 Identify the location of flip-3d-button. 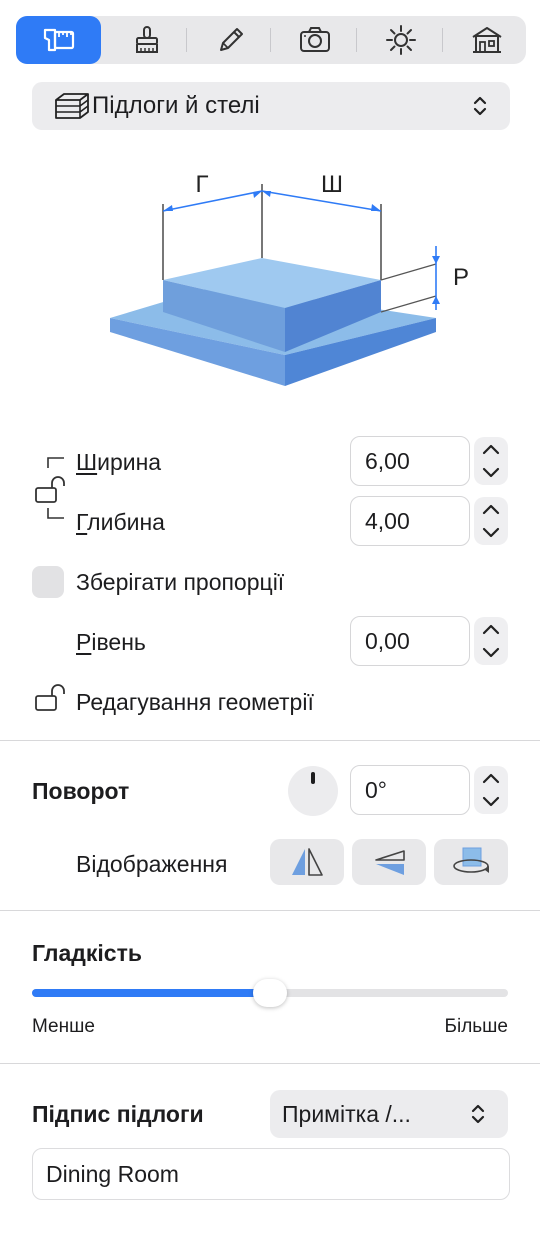
(471, 862).